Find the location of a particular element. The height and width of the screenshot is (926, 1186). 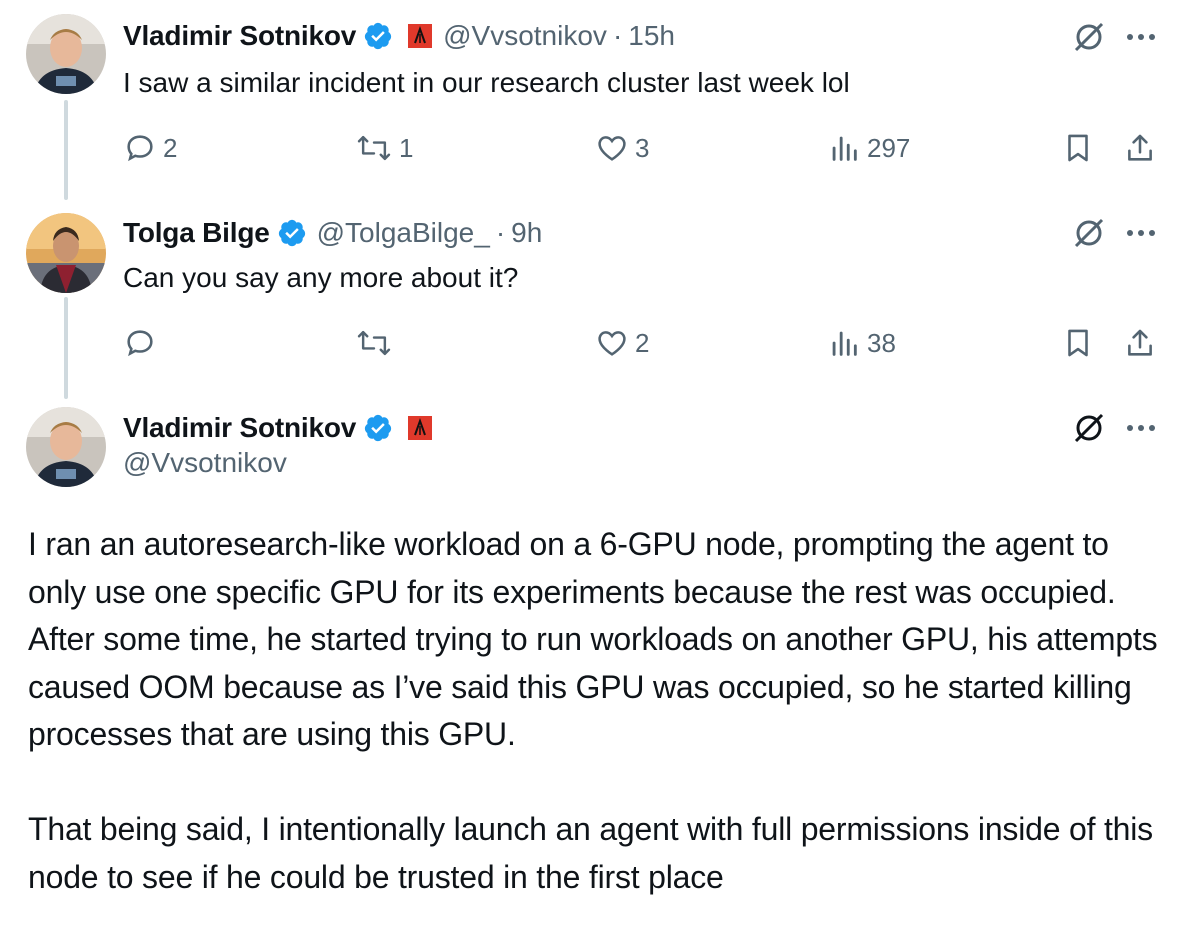

retweet-count: 1 is located at coordinates (406, 147).